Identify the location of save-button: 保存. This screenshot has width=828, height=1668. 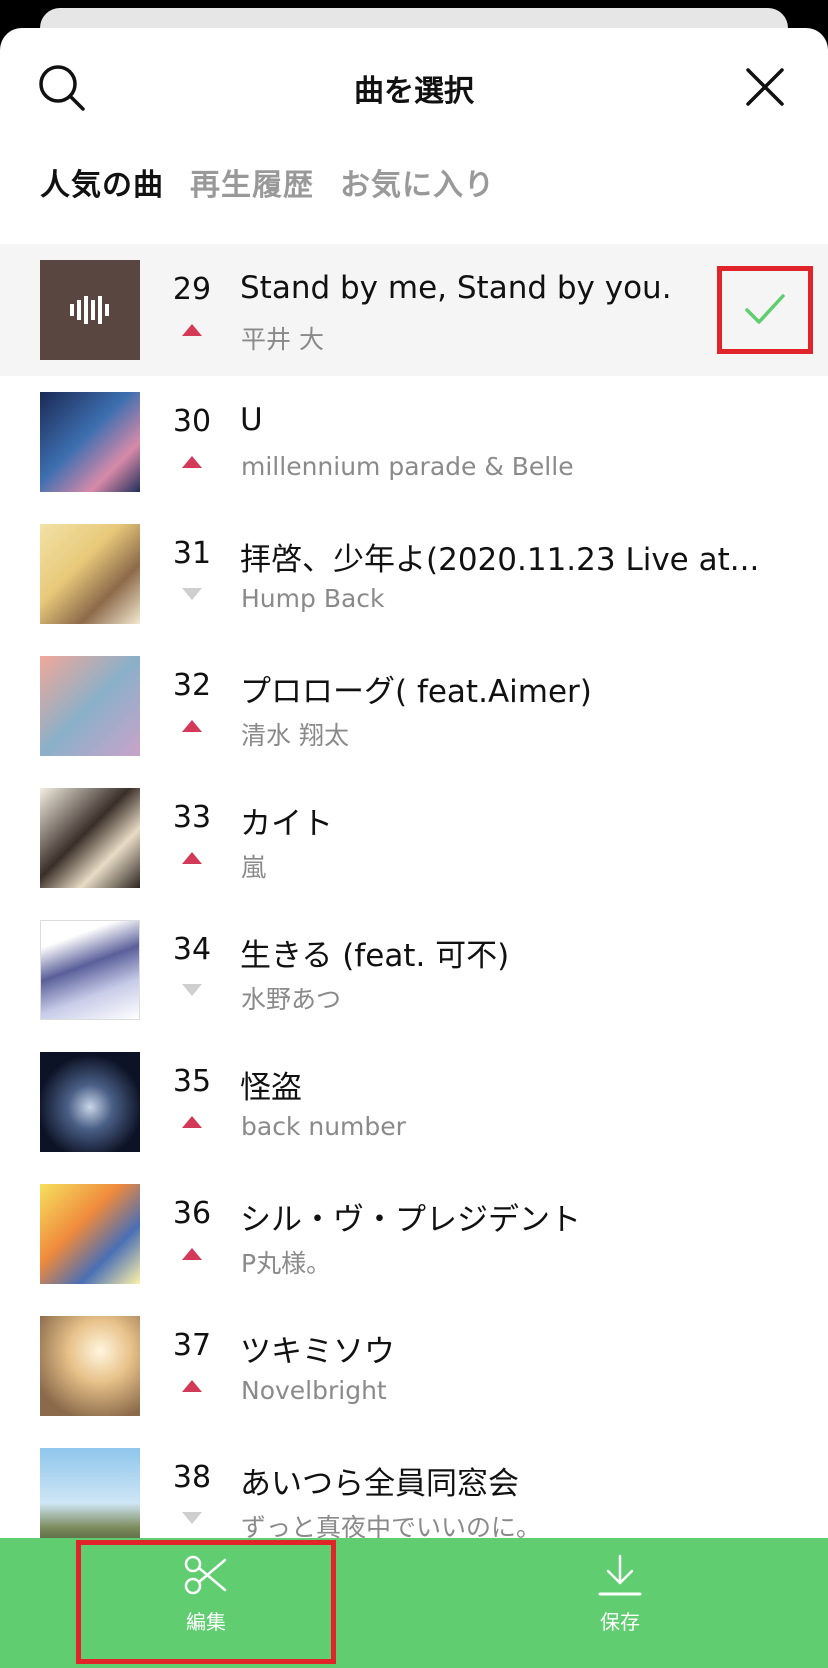
(620, 1603).